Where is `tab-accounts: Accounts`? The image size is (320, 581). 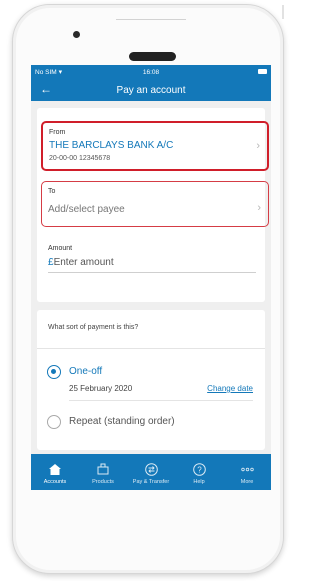 tab-accounts: Accounts is located at coordinates (55, 472).